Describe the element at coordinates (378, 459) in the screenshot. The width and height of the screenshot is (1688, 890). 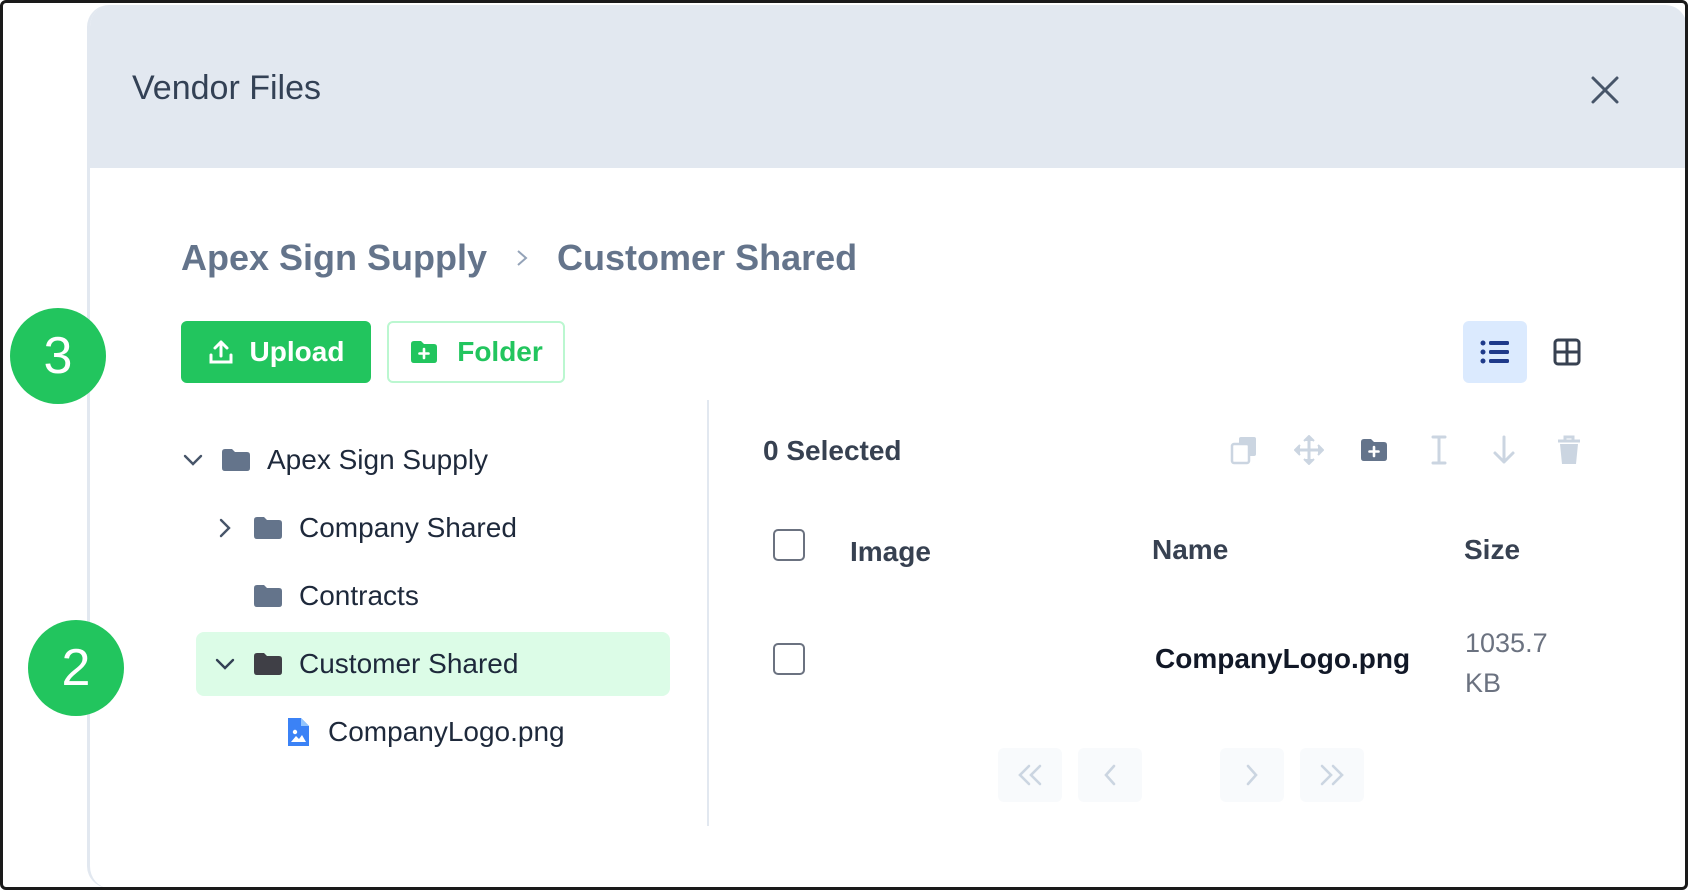
I see `tree-item-label: Apex Sign Supply` at that location.